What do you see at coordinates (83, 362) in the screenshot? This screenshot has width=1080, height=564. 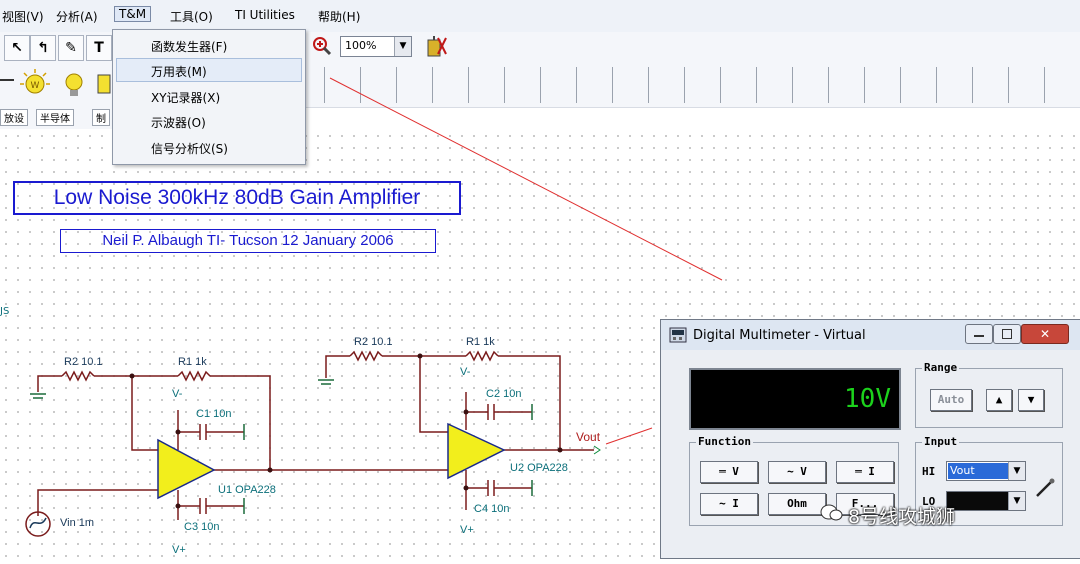 I see `label-r2: R2 10.1` at bounding box center [83, 362].